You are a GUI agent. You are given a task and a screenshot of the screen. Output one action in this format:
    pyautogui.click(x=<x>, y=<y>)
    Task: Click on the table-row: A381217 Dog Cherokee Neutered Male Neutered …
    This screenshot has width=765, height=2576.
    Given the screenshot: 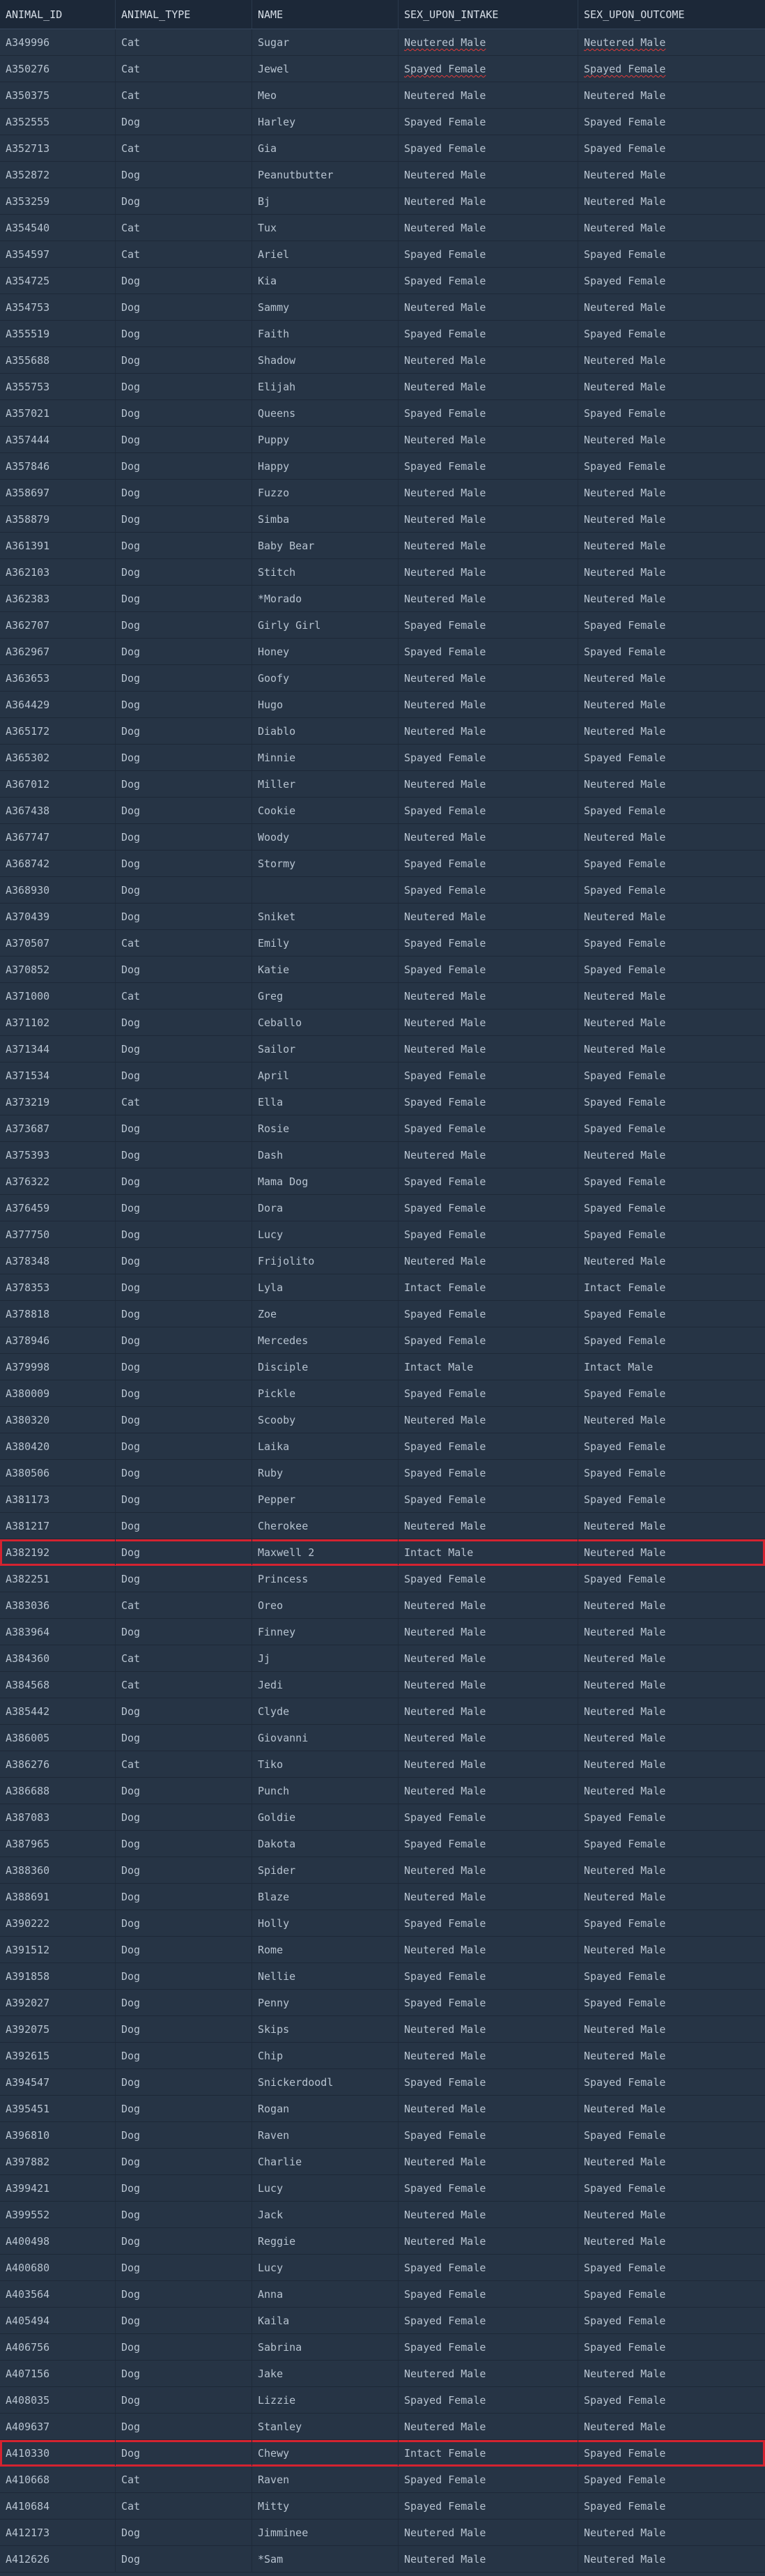 What is the action you would take?
    pyautogui.click(x=382, y=1526)
    